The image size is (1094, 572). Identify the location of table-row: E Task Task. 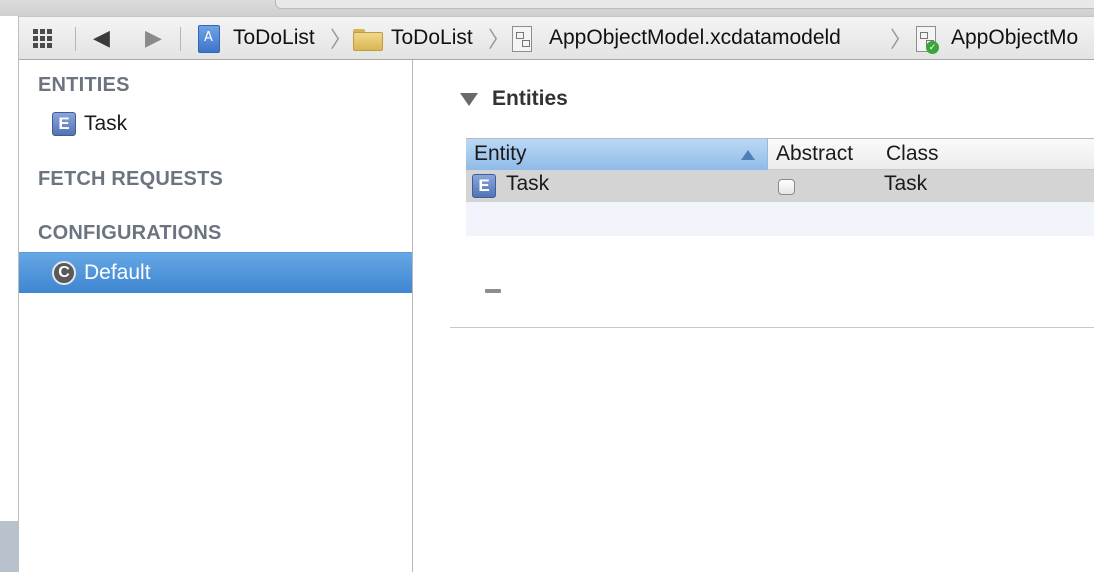
(780, 186).